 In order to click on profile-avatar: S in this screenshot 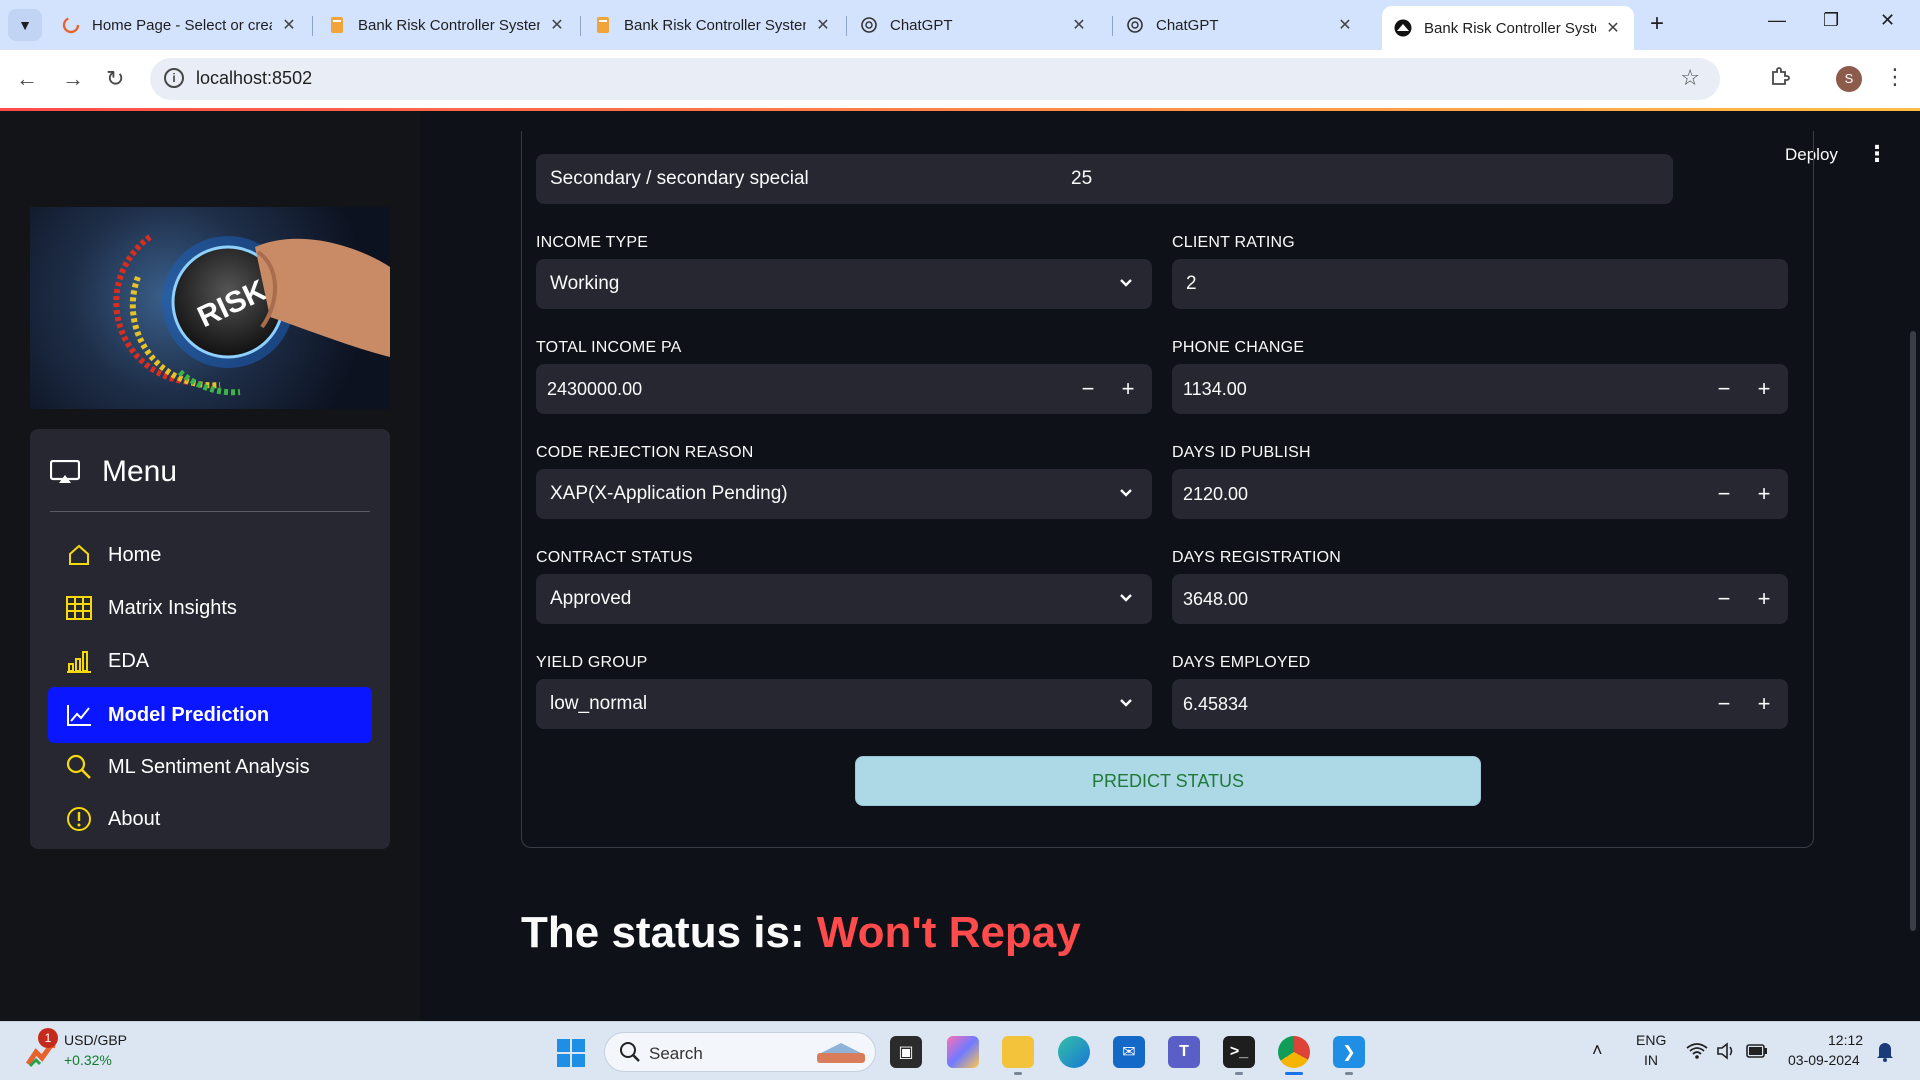, I will do `click(1849, 79)`.